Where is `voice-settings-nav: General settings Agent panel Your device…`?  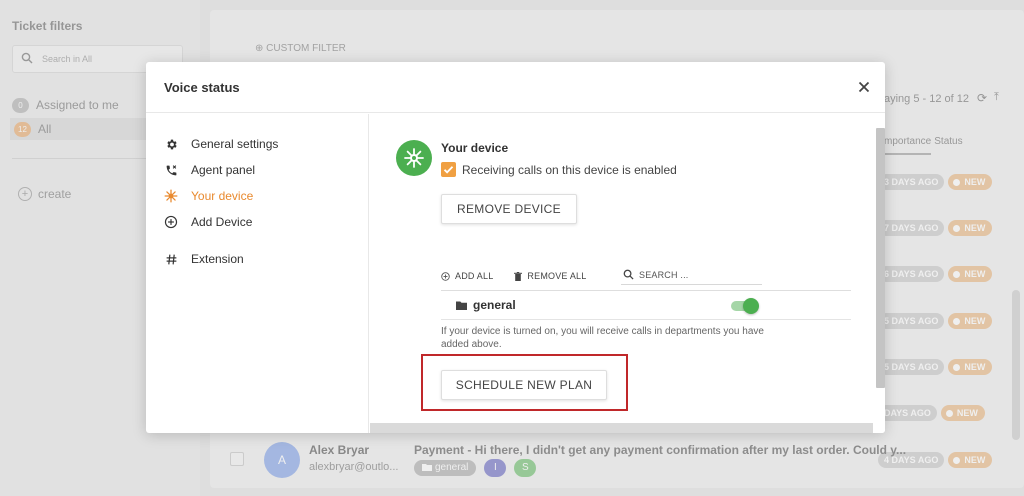 voice-settings-nav: General settings Agent panel Your device… is located at coordinates (257, 273).